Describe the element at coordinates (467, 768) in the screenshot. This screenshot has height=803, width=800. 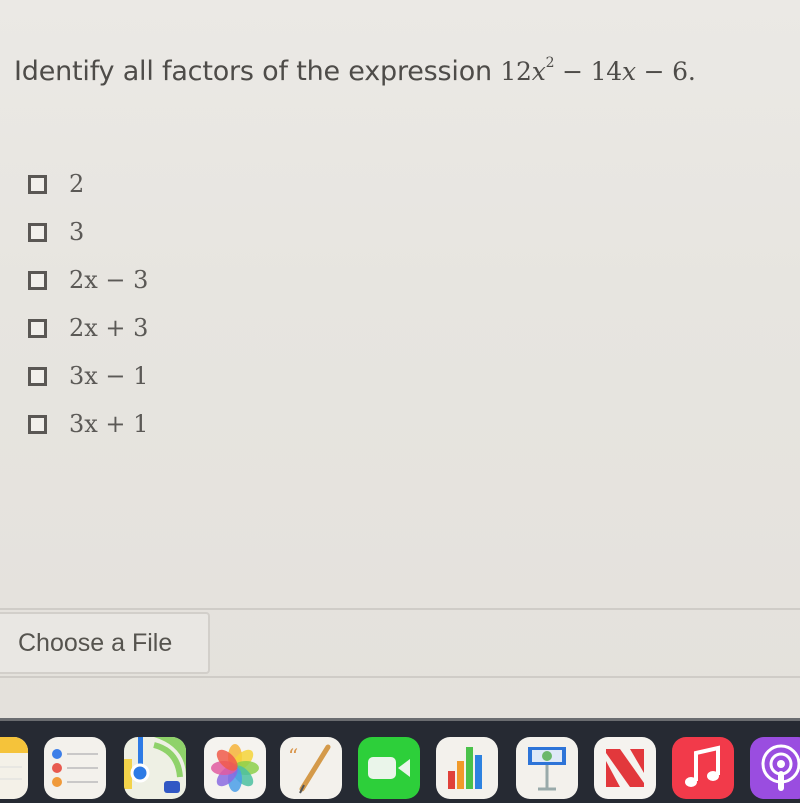
I see `numbers-icon` at that location.